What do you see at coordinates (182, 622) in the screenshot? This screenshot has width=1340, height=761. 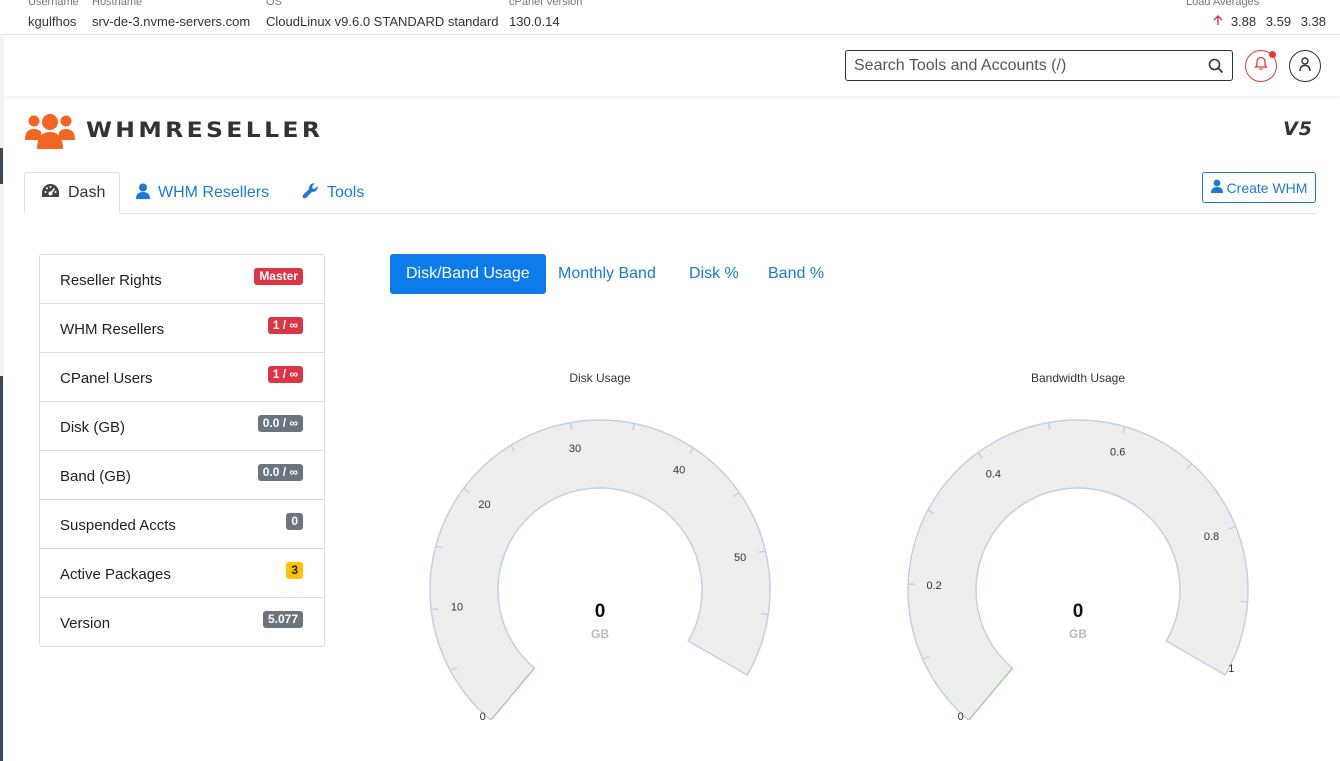 I see `list-item: Version 5.077` at bounding box center [182, 622].